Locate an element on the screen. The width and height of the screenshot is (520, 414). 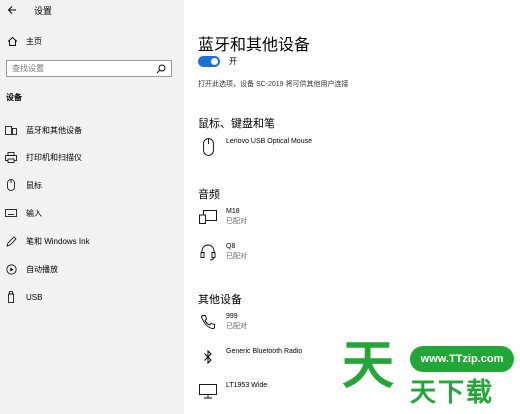
home-label: 主页 is located at coordinates (34, 41).